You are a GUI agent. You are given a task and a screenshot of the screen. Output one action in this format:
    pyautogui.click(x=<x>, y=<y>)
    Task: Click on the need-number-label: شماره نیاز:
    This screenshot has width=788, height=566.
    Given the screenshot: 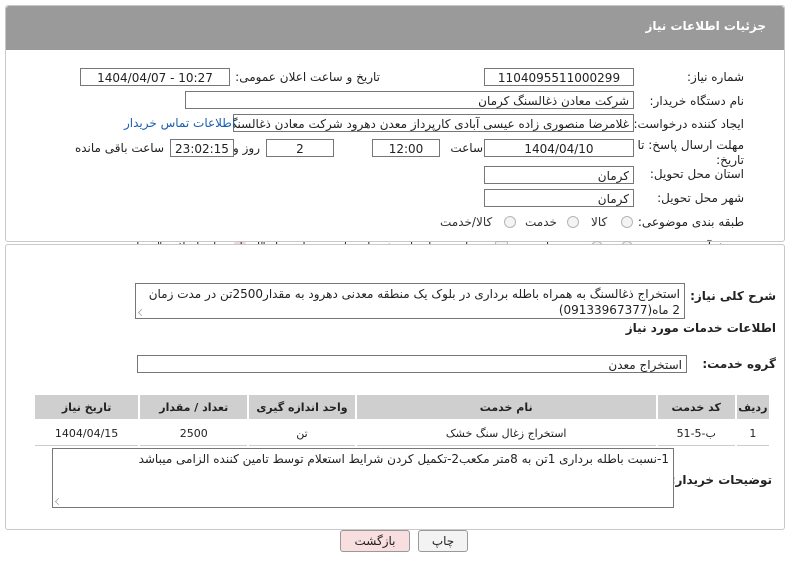 What is the action you would take?
    pyautogui.click(x=715, y=77)
    